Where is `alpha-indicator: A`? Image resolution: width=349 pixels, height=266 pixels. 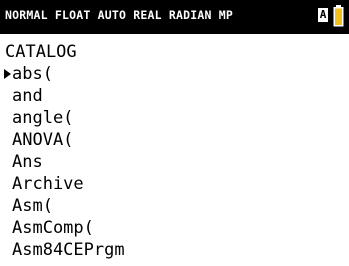 alpha-indicator: A is located at coordinates (323, 15).